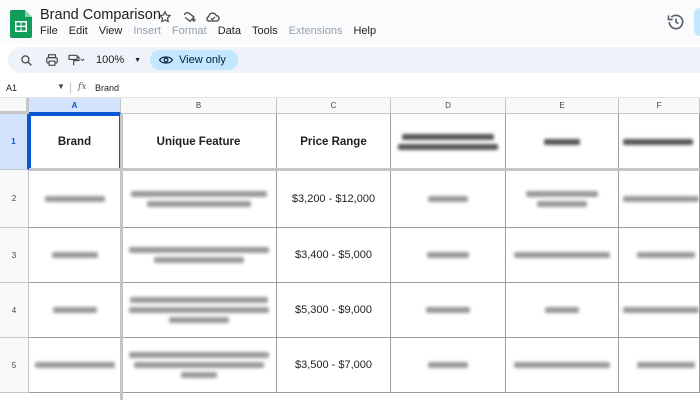 This screenshot has height=400, width=700. I want to click on menu-view: View, so click(113, 31).